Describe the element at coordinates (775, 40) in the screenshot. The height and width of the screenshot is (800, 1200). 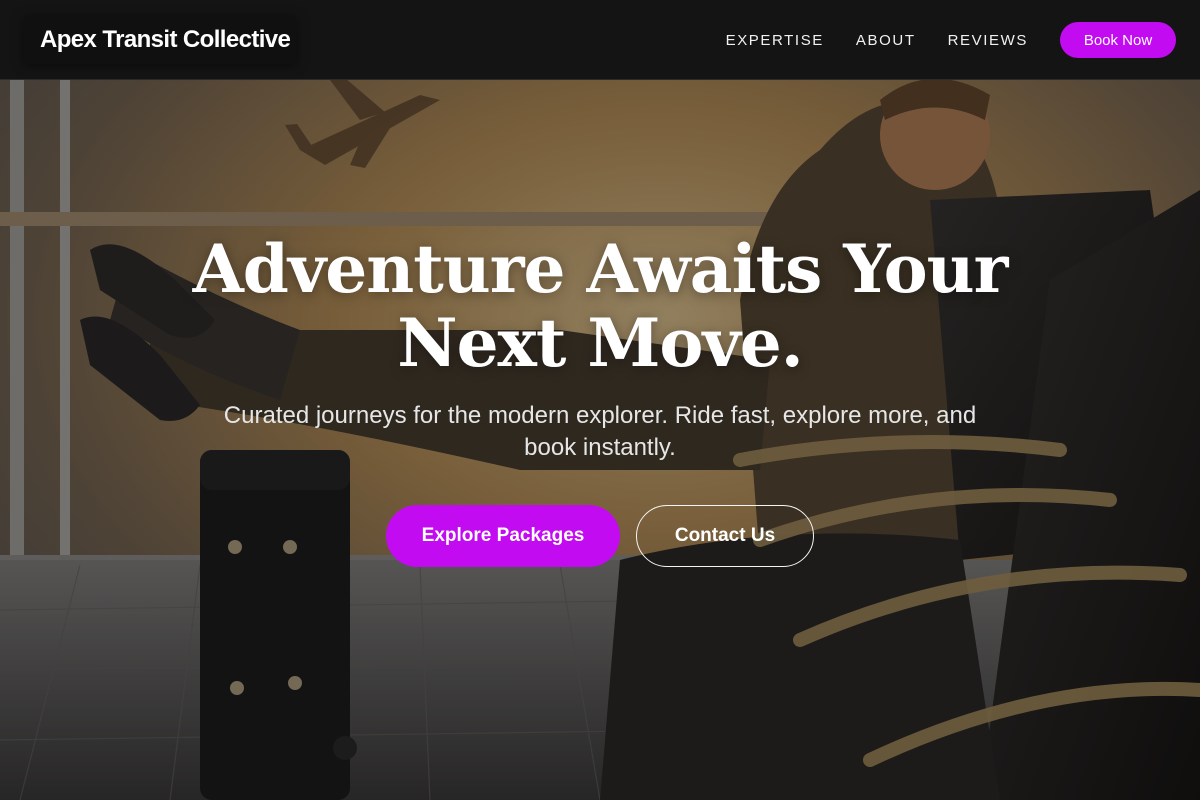
I see `nav-link-expertise: EXPERTISE` at that location.